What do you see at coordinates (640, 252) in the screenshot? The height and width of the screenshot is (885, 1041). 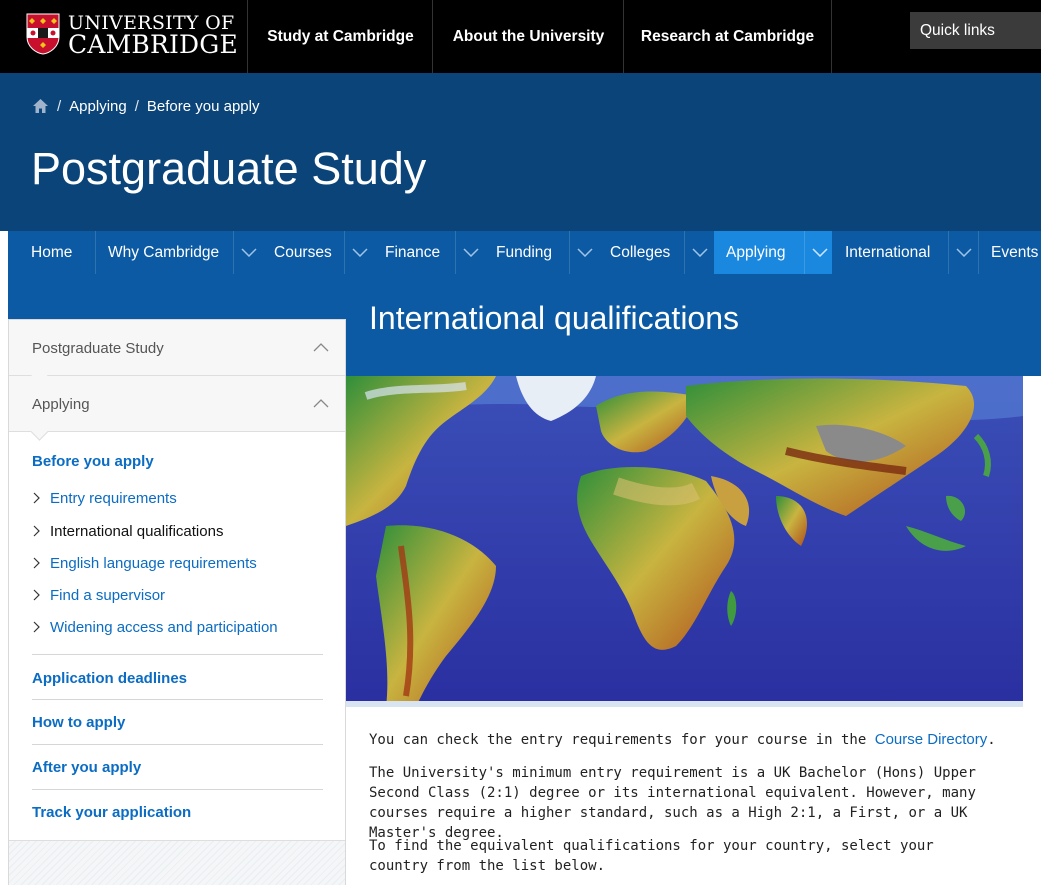 I see `tab-colleges-label: Colleges` at bounding box center [640, 252].